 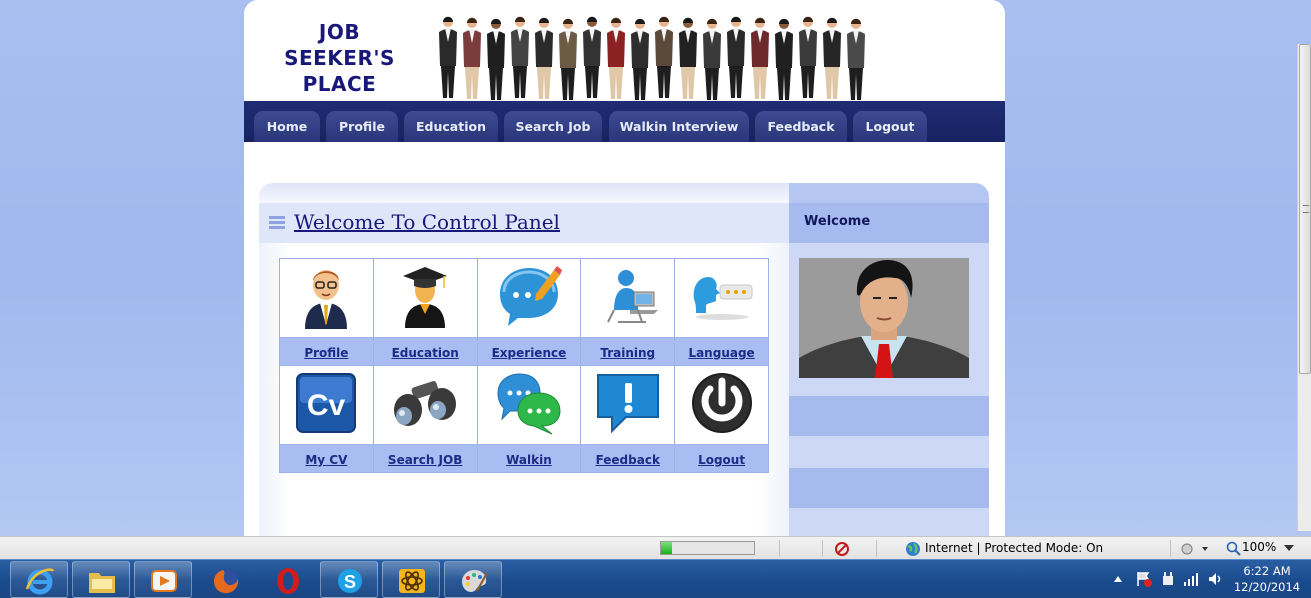 I want to click on panel-top-strip, so click(x=524, y=193).